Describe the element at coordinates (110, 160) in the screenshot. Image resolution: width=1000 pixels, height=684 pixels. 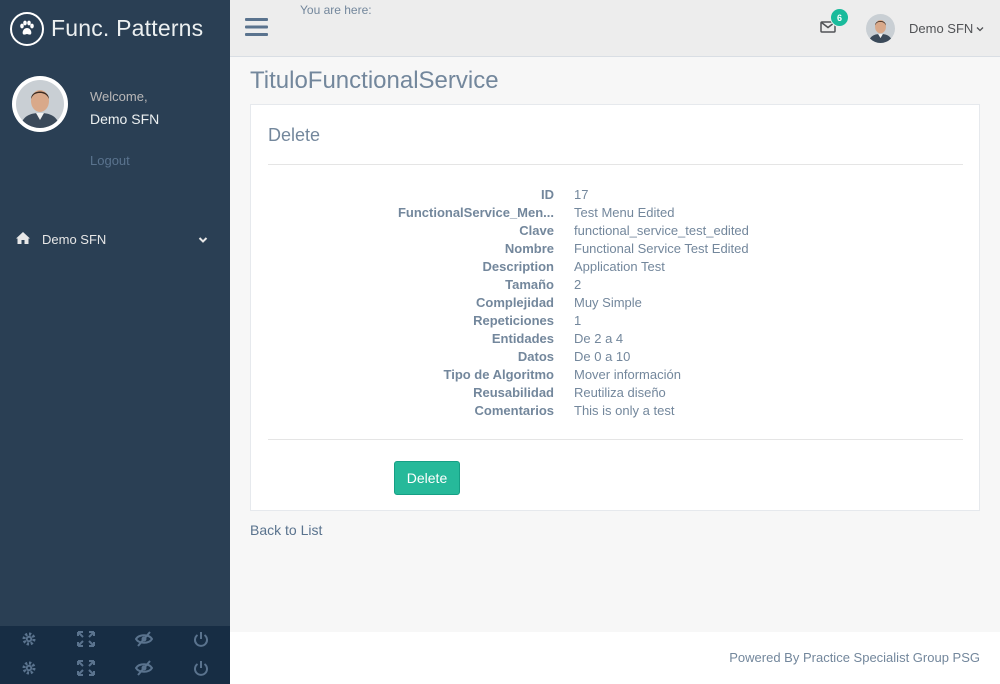
I see `logout-link: Logout` at that location.